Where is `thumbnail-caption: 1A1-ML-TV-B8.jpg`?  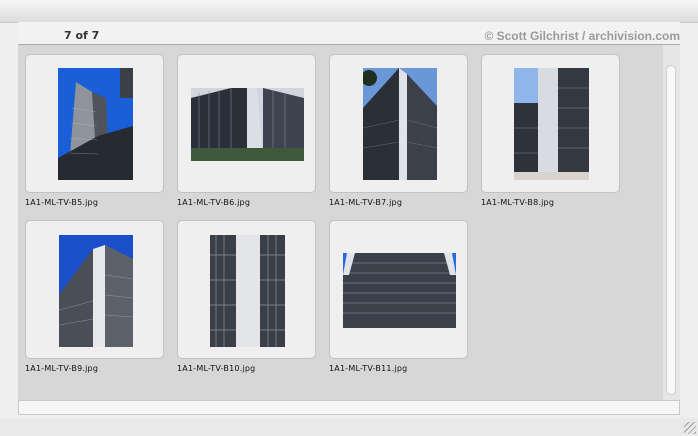
thumbnail-caption: 1A1-ML-TV-B8.jpg is located at coordinates (518, 202).